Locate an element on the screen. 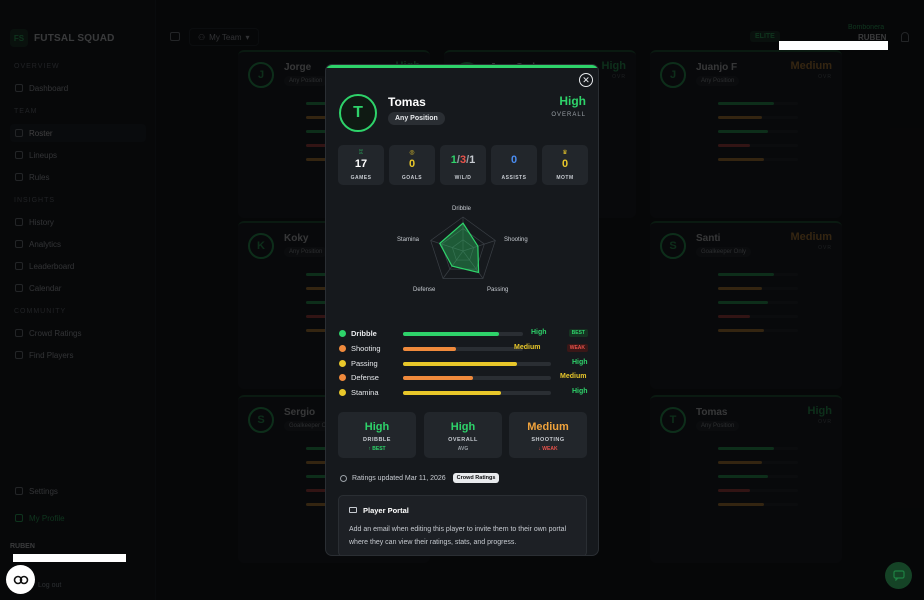 The width and height of the screenshot is (924, 600). stat-wld: 1/3/1 W/L/D is located at coordinates (463, 165).